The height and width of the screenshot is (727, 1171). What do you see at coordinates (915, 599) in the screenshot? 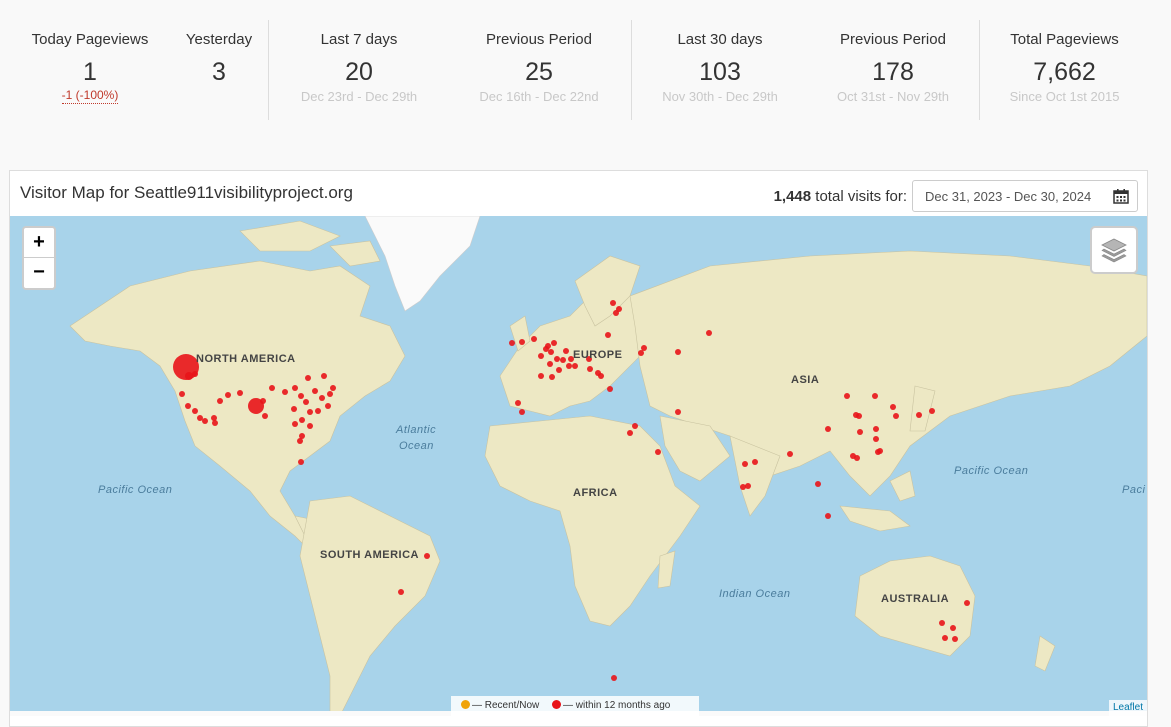
I see `label-australia: AUSTRALIA` at bounding box center [915, 599].